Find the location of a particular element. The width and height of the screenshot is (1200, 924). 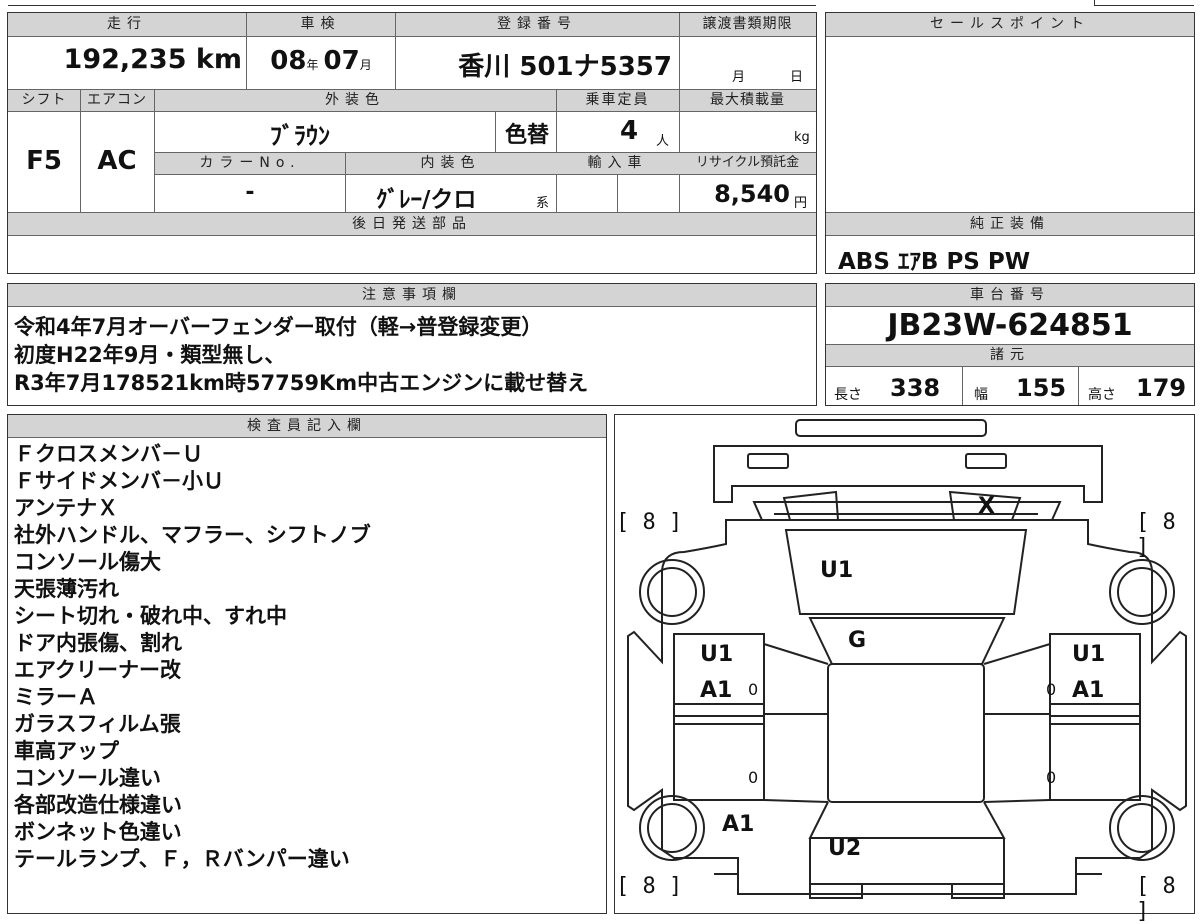

shift-header: シフト is located at coordinates (44, 101).